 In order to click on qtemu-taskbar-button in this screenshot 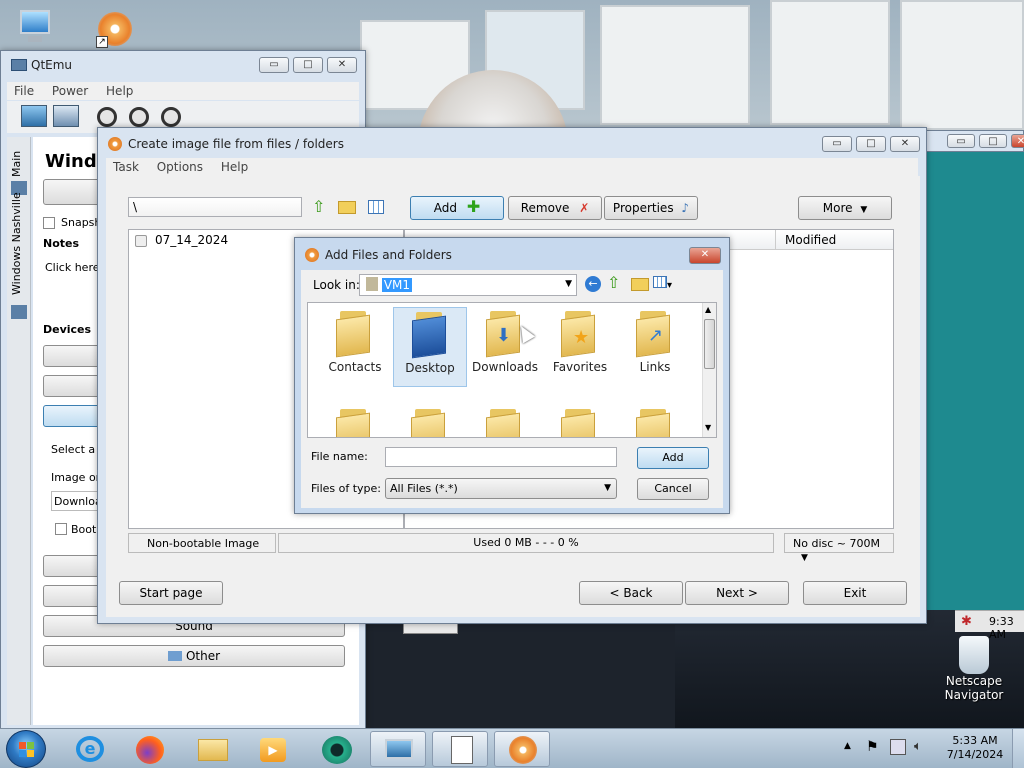, I will do `click(398, 749)`.